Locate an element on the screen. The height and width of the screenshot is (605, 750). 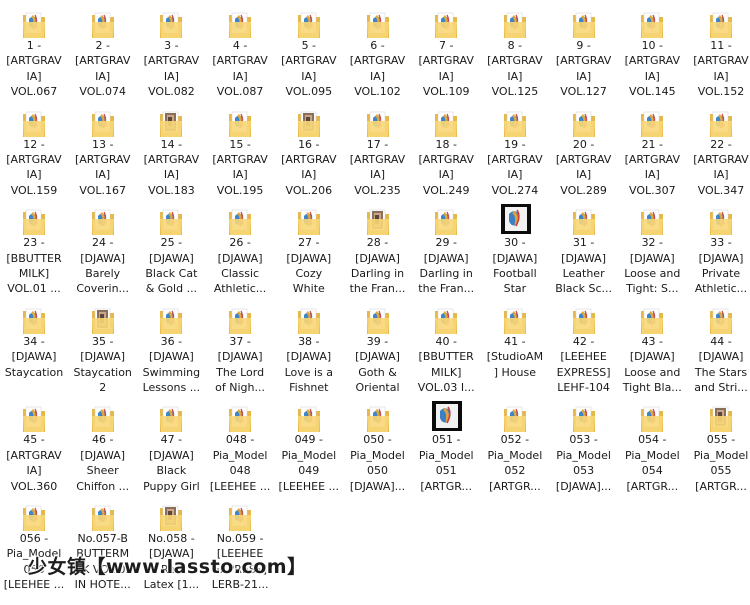
folder-item: 14 - [ARTGRAV IA] VOL.183 is located at coordinates (171, 152).